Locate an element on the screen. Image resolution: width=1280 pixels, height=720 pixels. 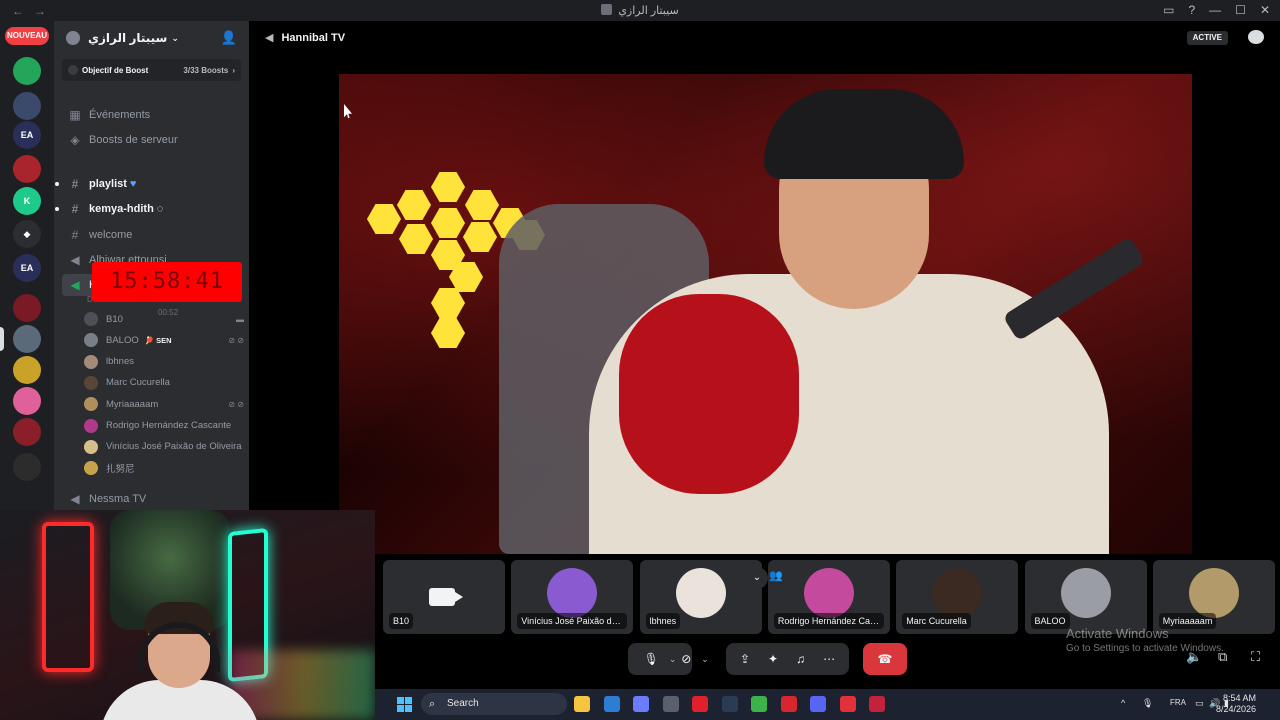
sidebar-item-server-boosts: ◈ Boosts de serveur is located at coordinates (152, 140).